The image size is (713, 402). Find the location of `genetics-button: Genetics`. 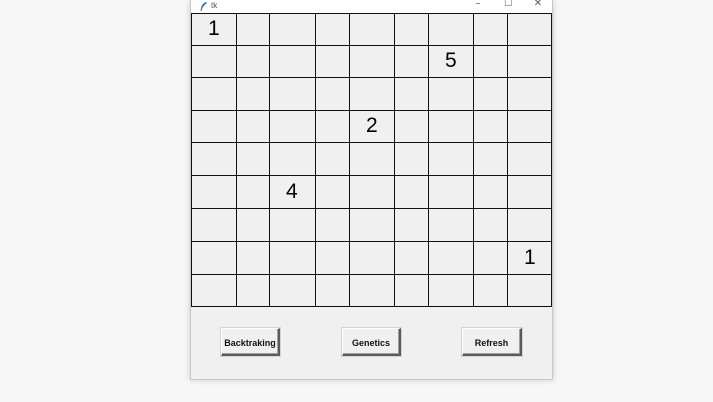

genetics-button: Genetics is located at coordinates (371, 342).